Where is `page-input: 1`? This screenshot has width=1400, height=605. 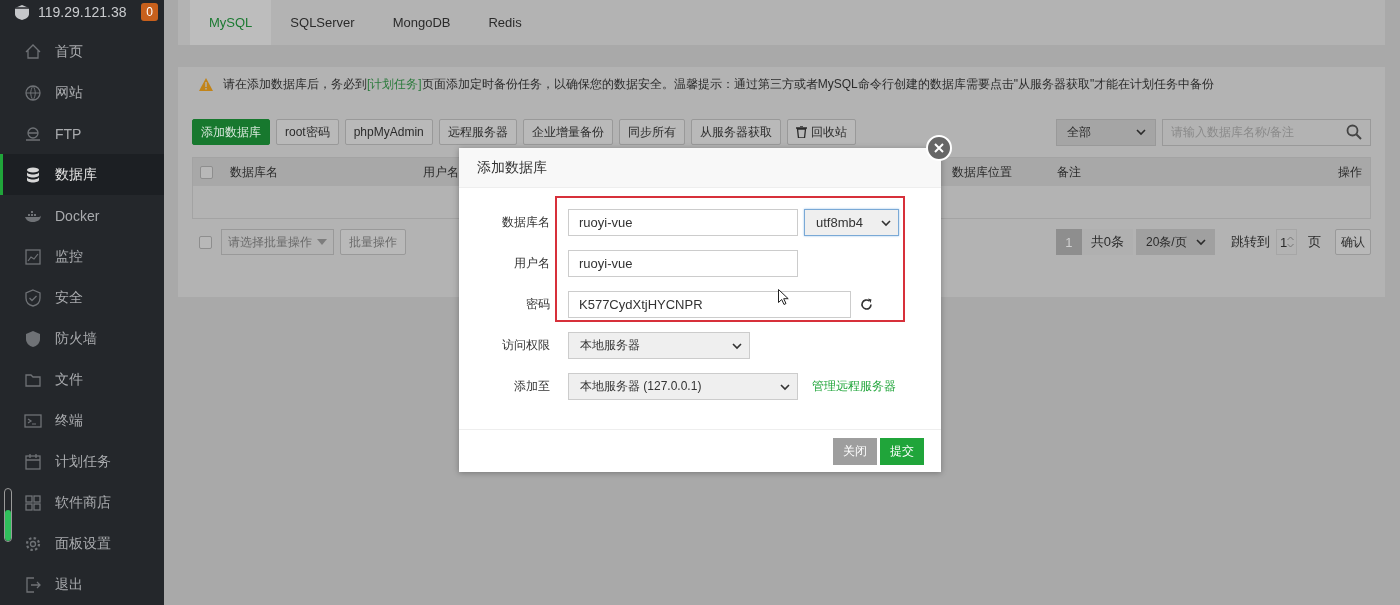
page-input: 1 is located at coordinates (1286, 242).